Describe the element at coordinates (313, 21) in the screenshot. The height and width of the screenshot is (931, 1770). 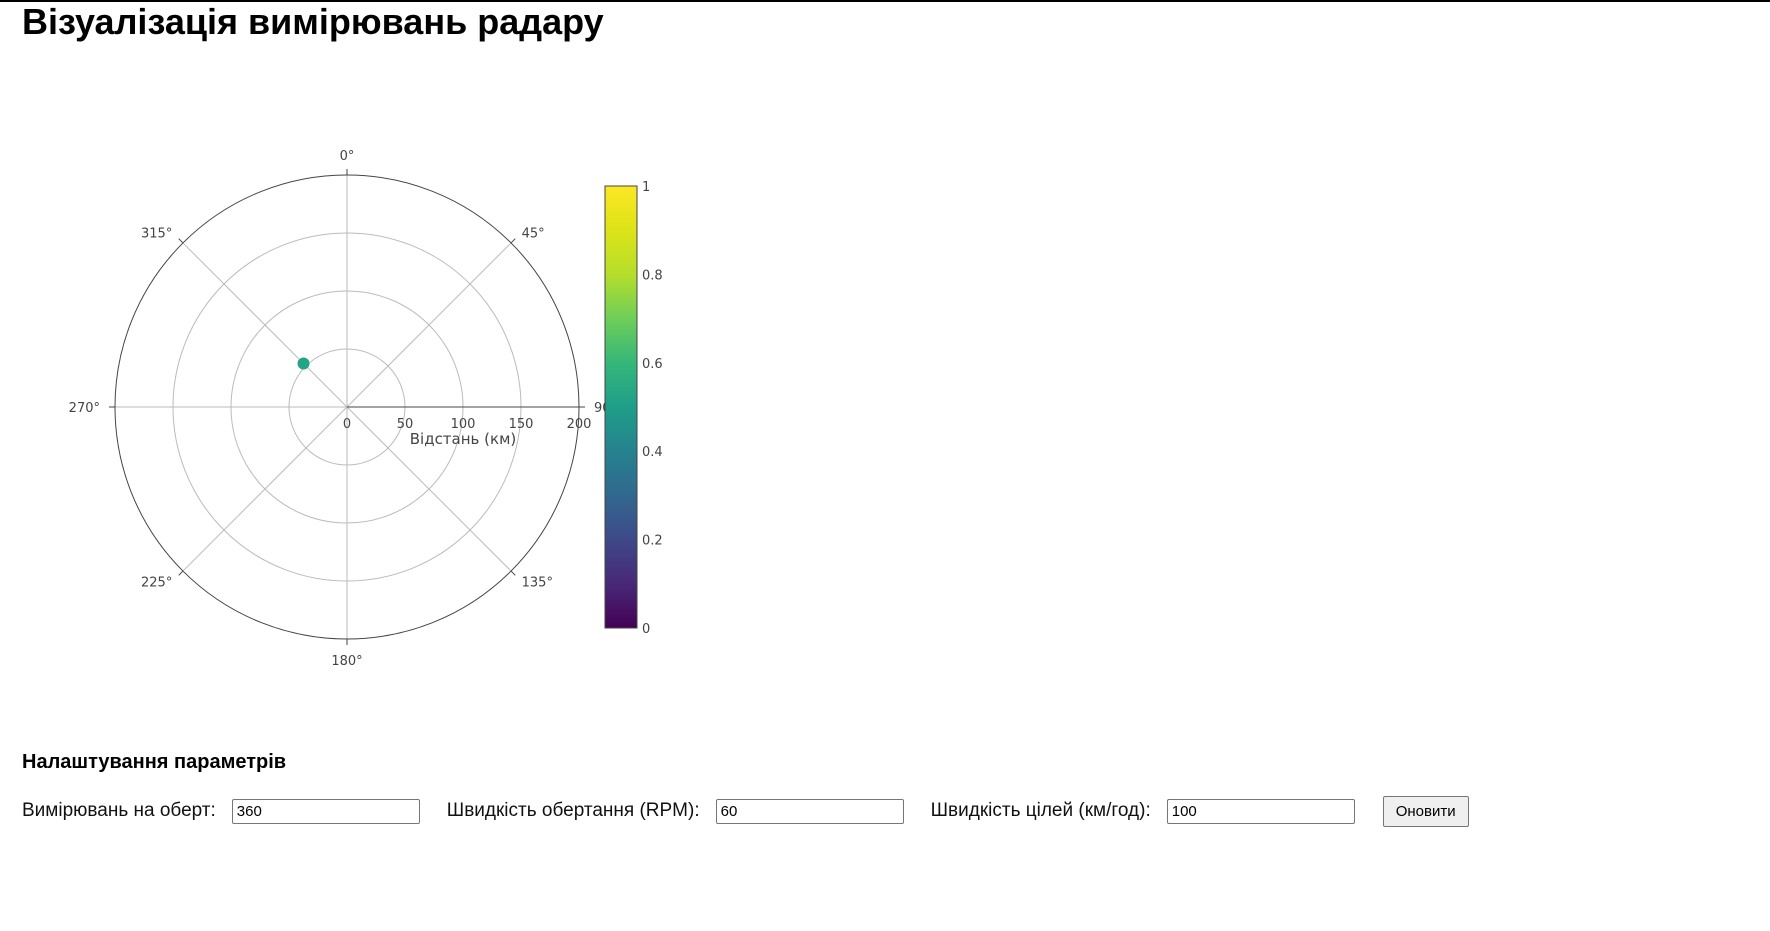
I see `page-title: Візуалізація вимірювань радару` at that location.